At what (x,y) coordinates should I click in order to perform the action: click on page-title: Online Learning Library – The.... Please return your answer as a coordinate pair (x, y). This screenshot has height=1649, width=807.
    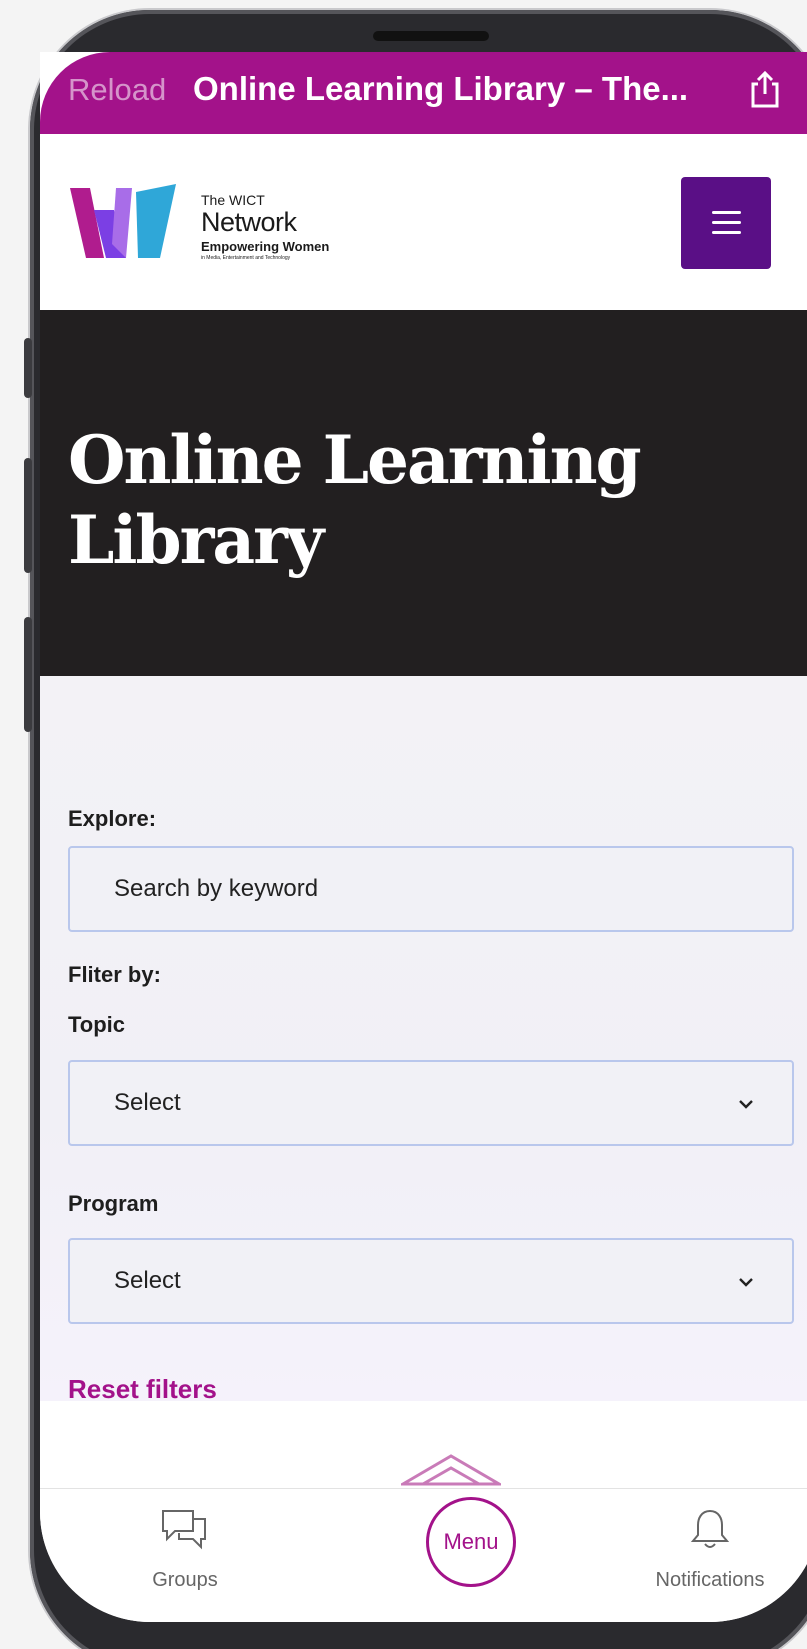
    Looking at the image, I should click on (441, 88).